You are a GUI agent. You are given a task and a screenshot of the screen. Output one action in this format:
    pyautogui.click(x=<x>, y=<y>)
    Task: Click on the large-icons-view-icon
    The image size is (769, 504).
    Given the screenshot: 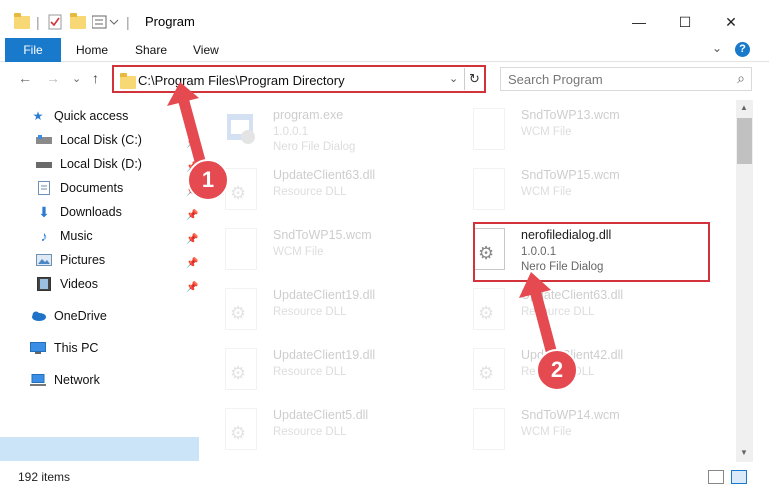 What is the action you would take?
    pyautogui.click(x=739, y=477)
    